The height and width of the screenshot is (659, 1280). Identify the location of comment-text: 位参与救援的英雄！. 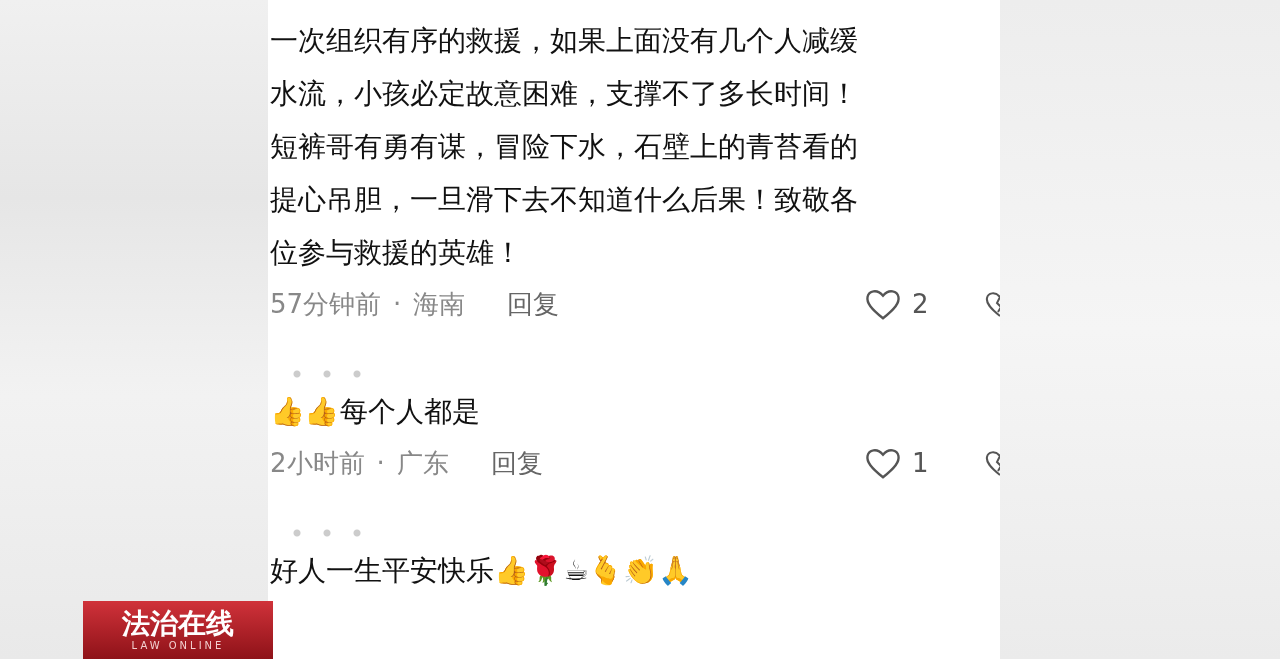
(396, 252).